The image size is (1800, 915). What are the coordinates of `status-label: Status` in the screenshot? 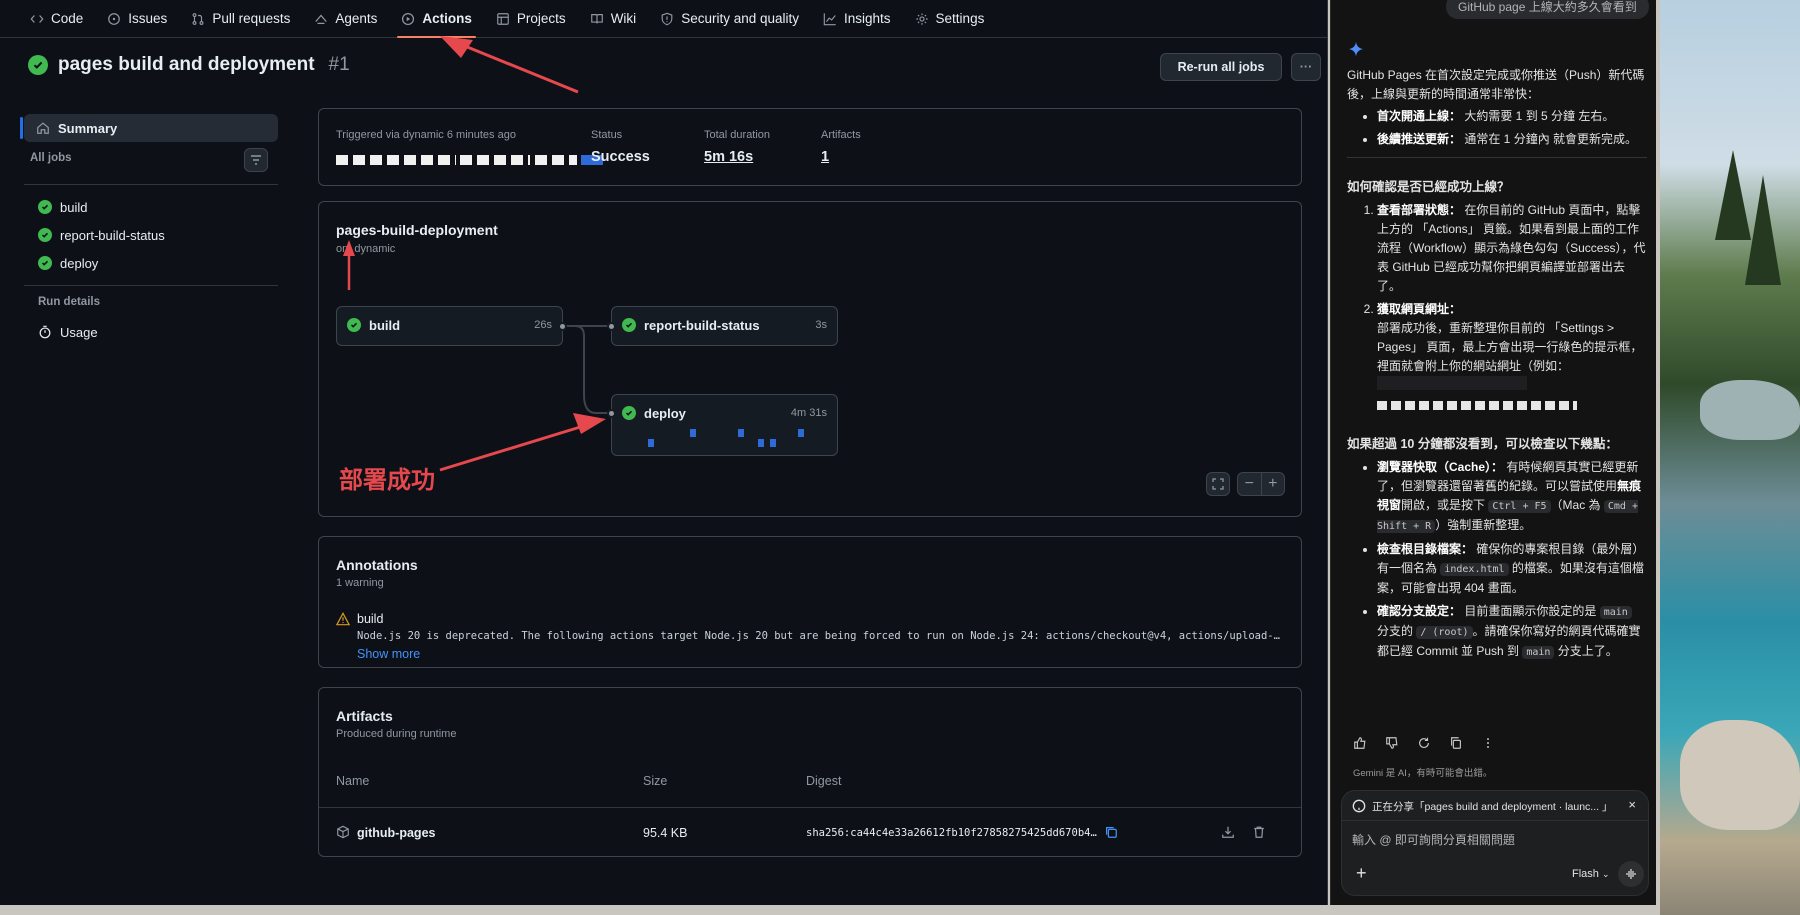 It's located at (607, 135).